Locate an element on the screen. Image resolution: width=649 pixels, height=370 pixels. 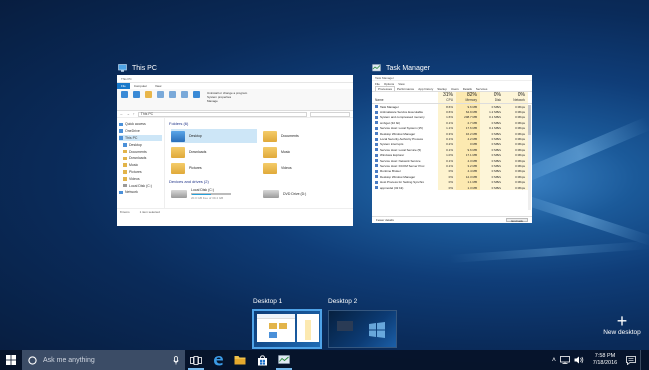
nav-item-network: Network is located at coordinates (140, 192).